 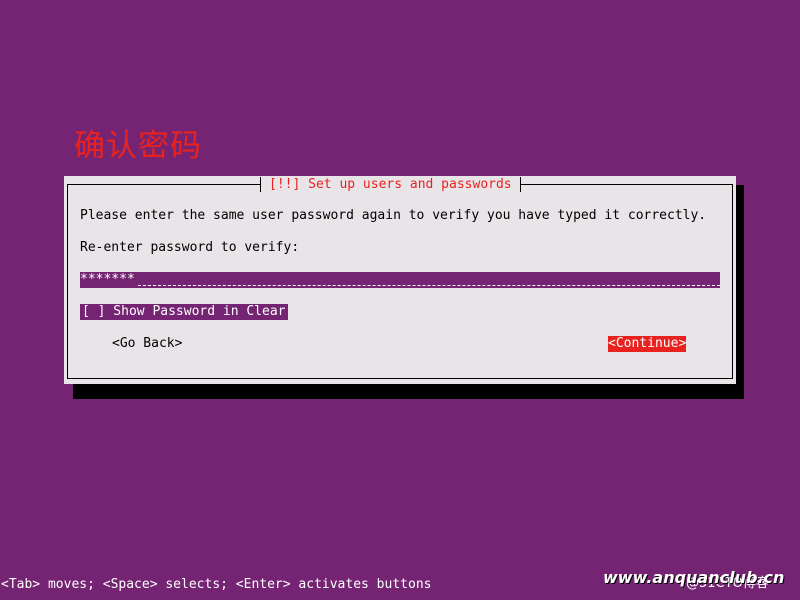 I want to click on watermark-site: www.anquanclub.cn, so click(x=694, y=577).